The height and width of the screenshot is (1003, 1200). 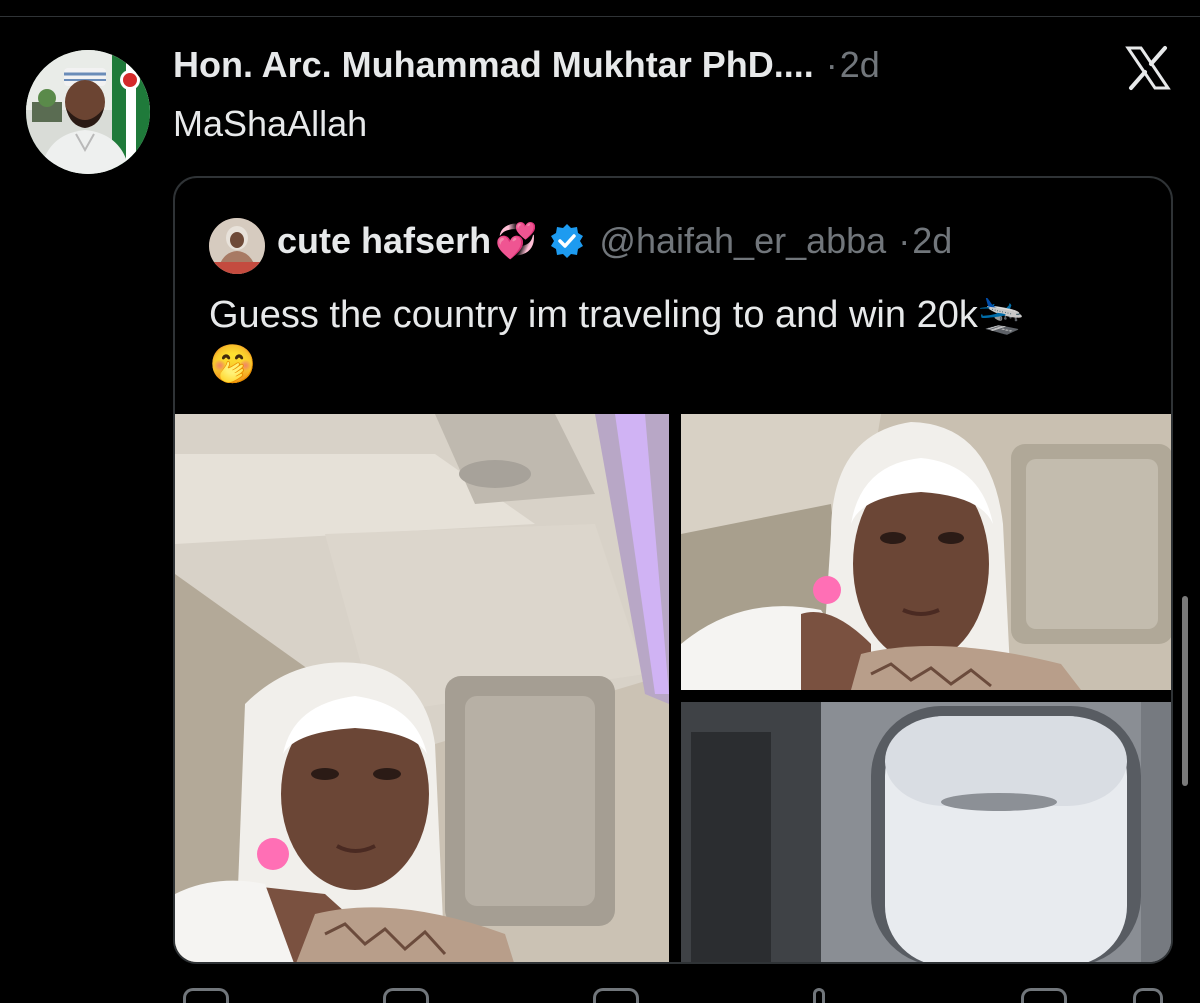 What do you see at coordinates (206, 995) in the screenshot?
I see `reply-icon` at bounding box center [206, 995].